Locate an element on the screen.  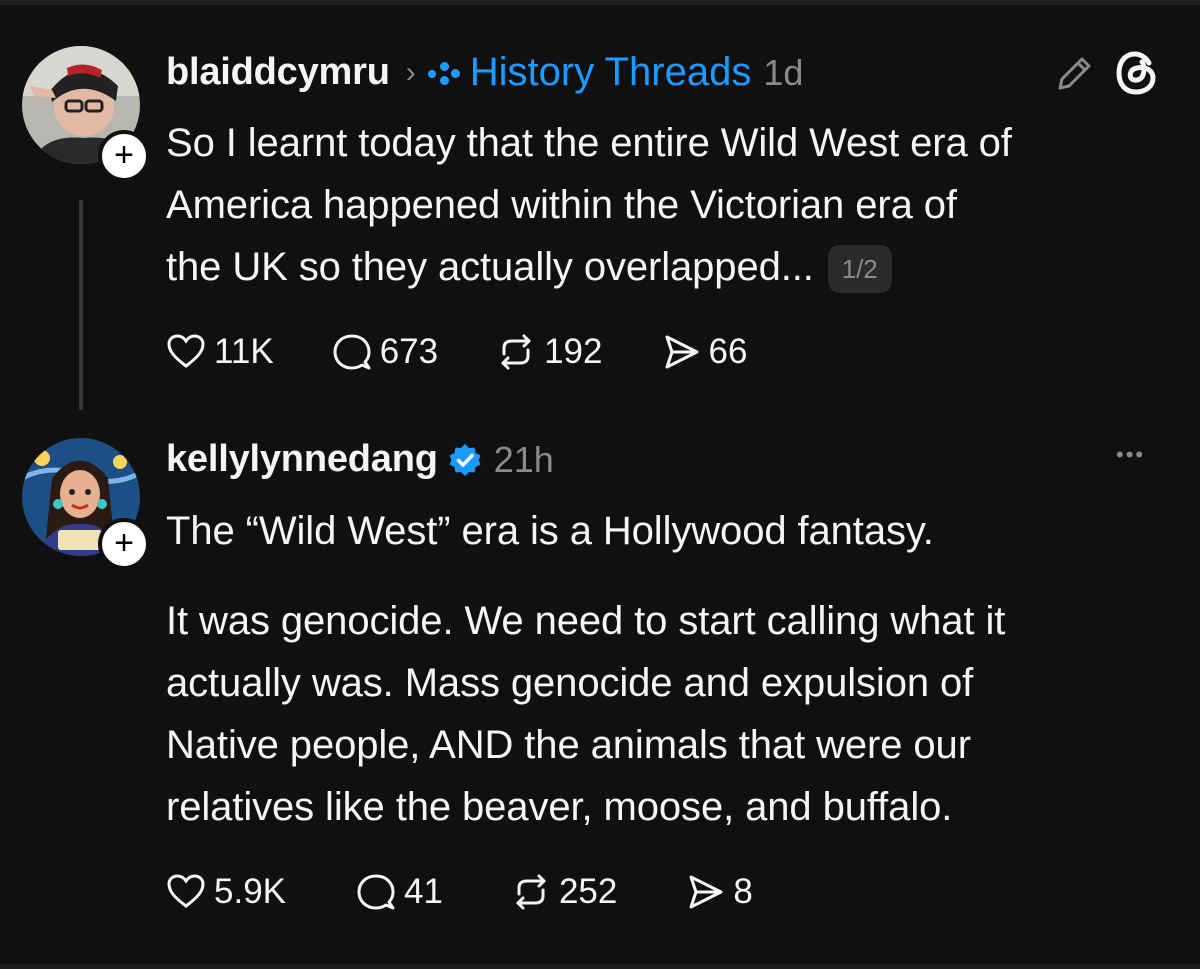
chevron-right-icon: › is located at coordinates (410, 72).